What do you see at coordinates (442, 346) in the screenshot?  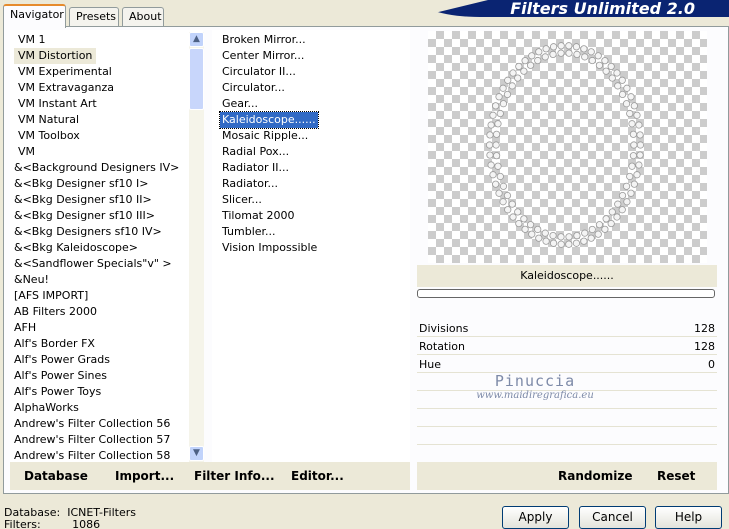 I see `param-label: Rotation` at bounding box center [442, 346].